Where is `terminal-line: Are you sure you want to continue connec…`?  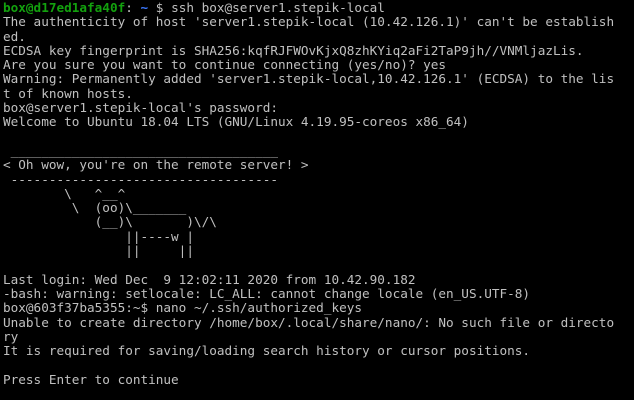 terminal-line: Are you sure you want to continue connec… is located at coordinates (225, 65).